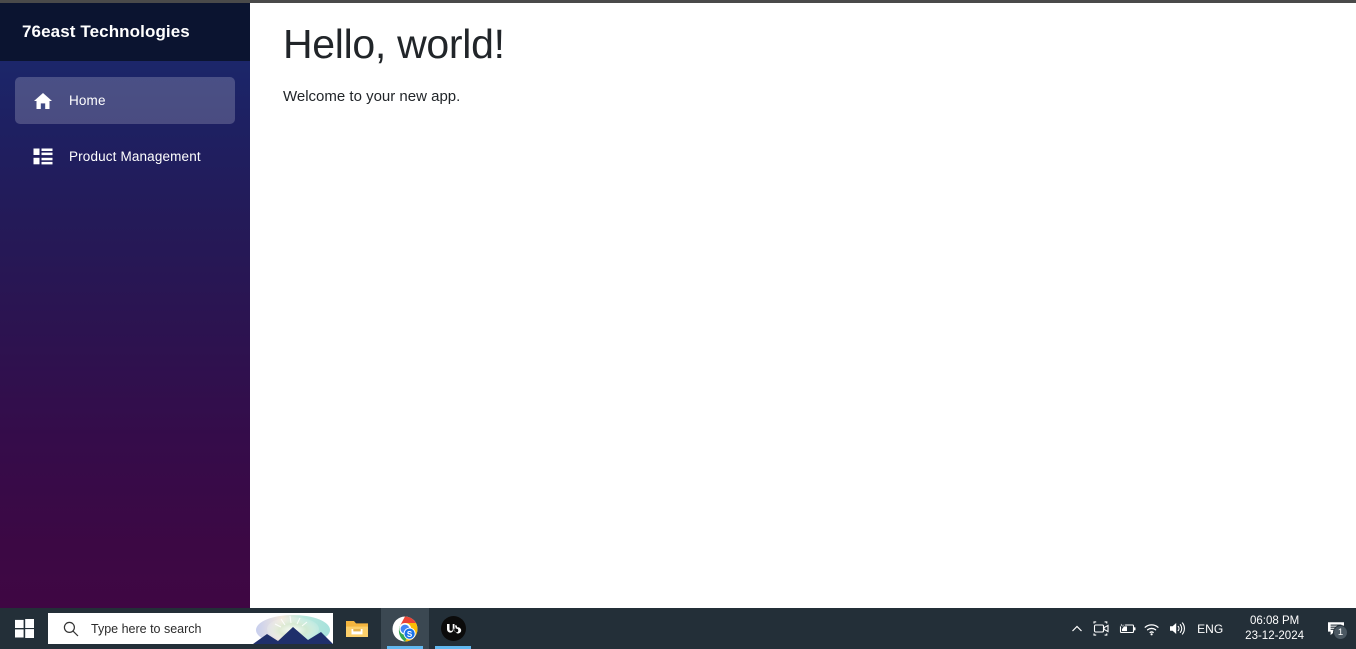  I want to click on sidebar-item-product-management: Product Management, so click(125, 156).